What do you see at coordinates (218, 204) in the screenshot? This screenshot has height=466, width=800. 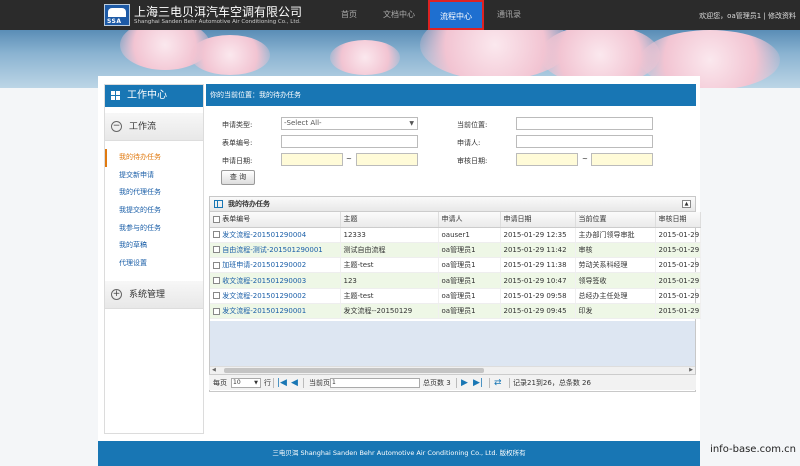 I see `panel-icon` at bounding box center [218, 204].